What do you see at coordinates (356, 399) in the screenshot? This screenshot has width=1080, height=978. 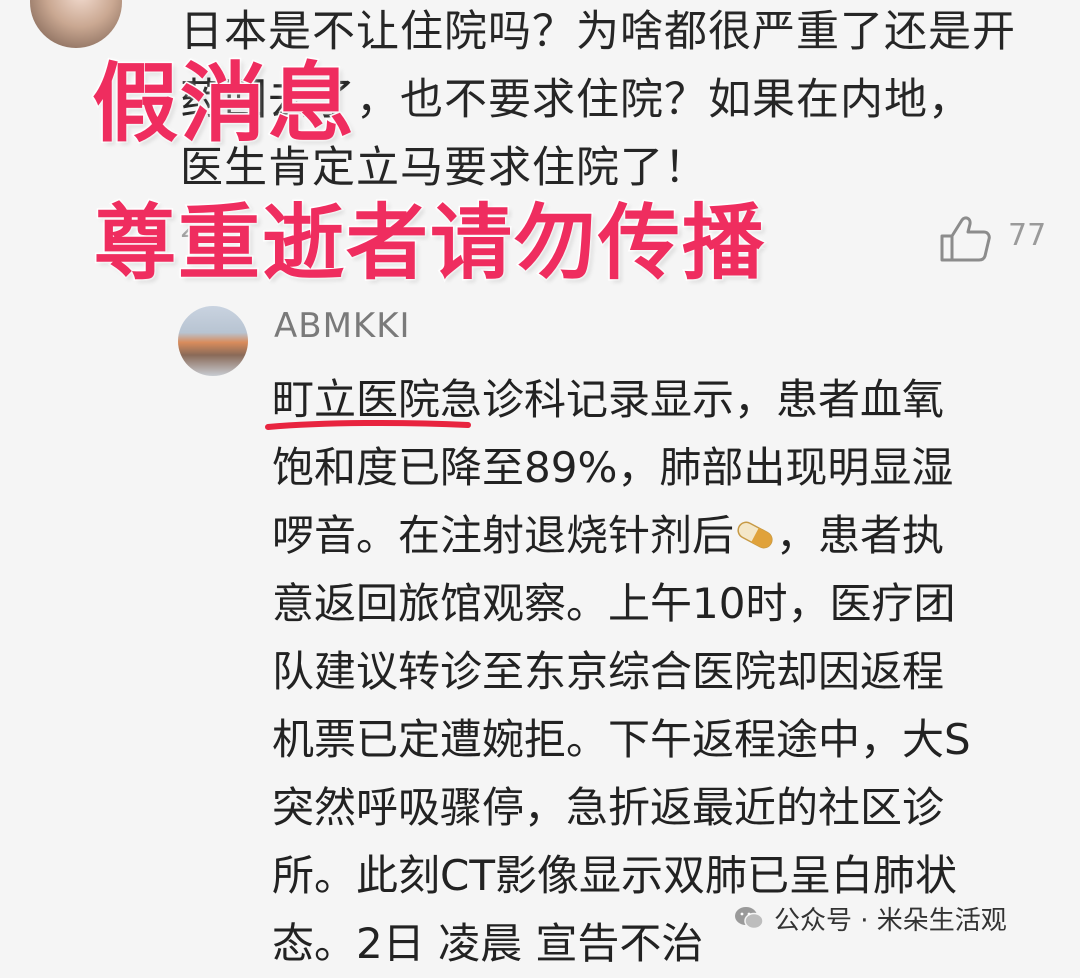 I see `hospital-name-highlight: 町立医院` at bounding box center [356, 399].